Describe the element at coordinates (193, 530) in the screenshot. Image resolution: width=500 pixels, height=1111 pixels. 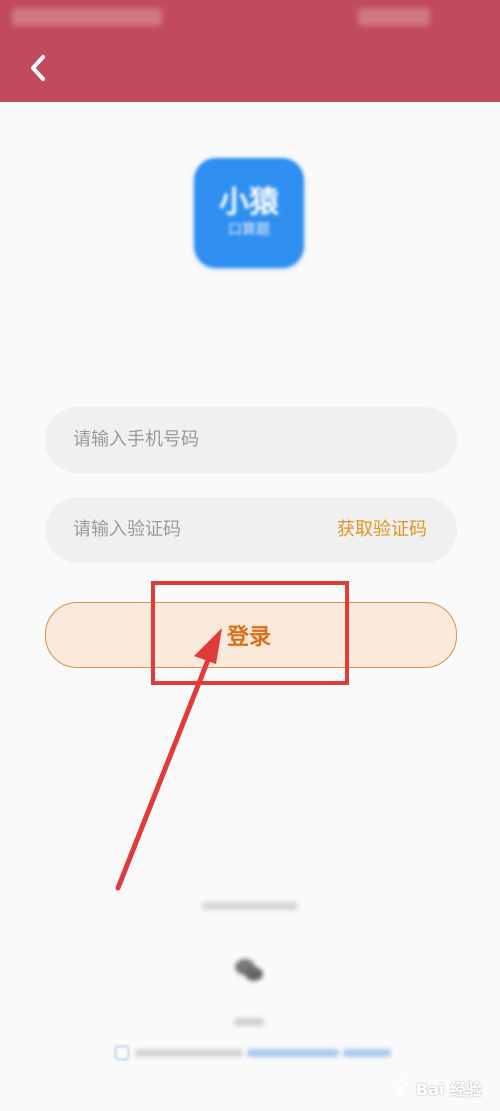
I see `verification-code-input` at that location.